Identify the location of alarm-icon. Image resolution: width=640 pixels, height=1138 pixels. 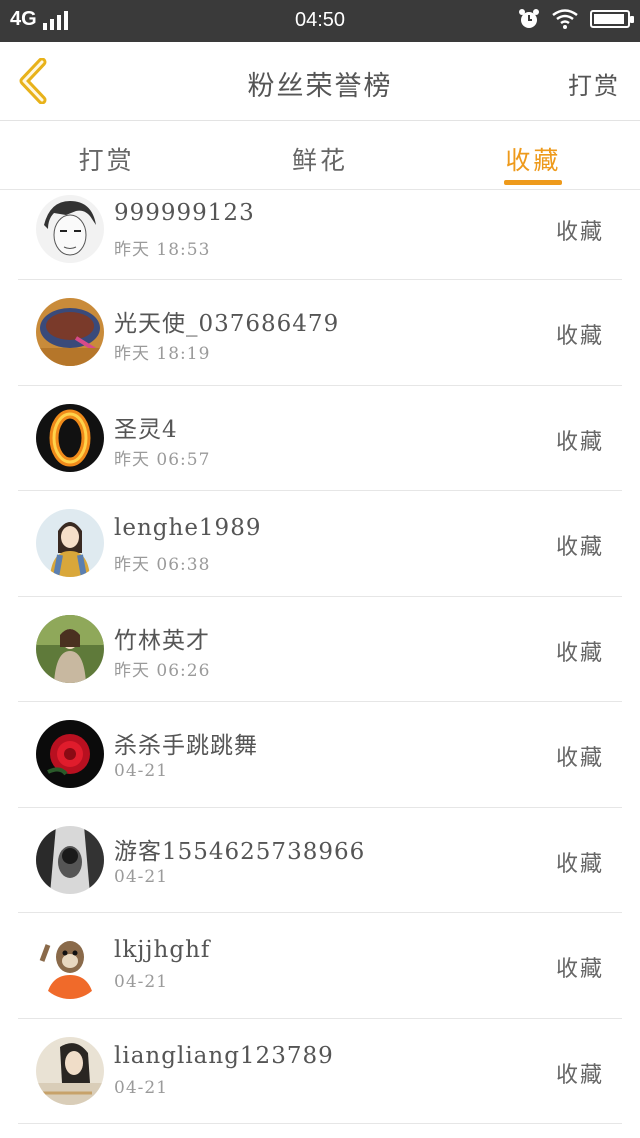
(529, 18).